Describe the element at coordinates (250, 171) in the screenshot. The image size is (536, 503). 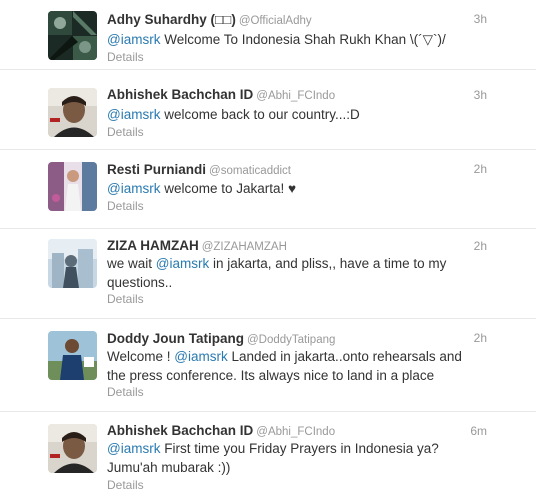
I see `author-handle: @somaticaddict` at that location.